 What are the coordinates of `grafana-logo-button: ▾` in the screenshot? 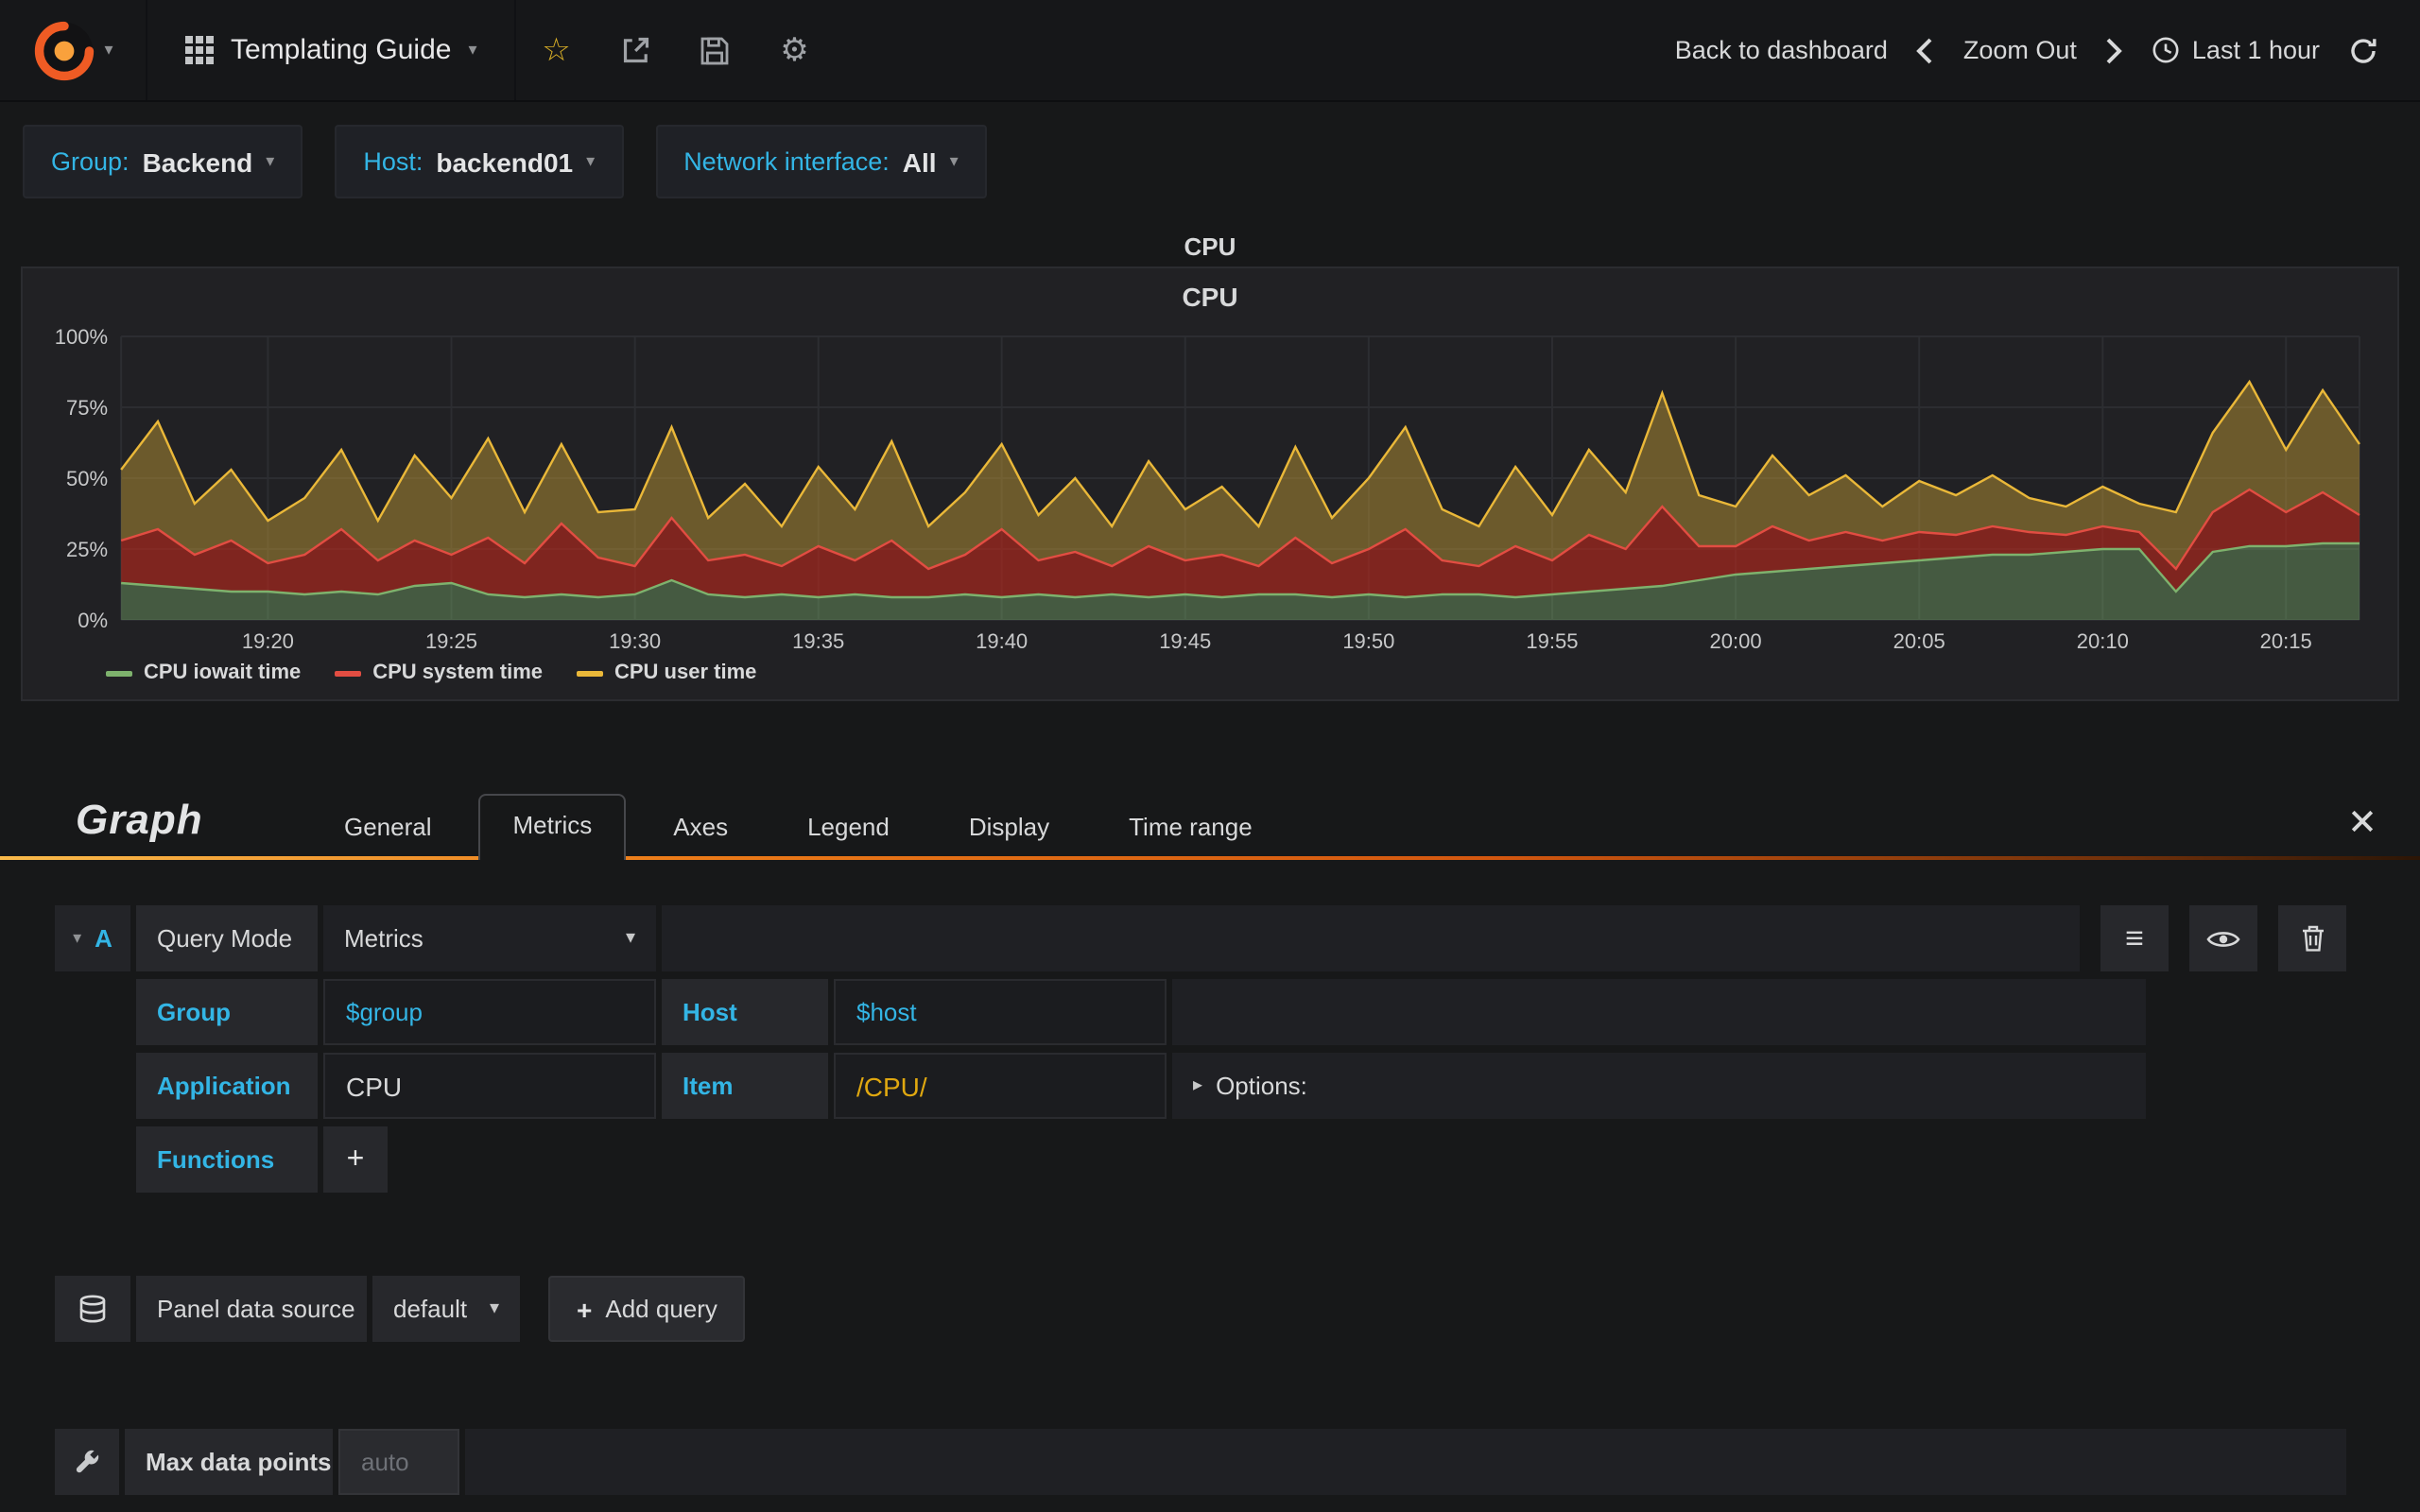 It's located at (73, 50).